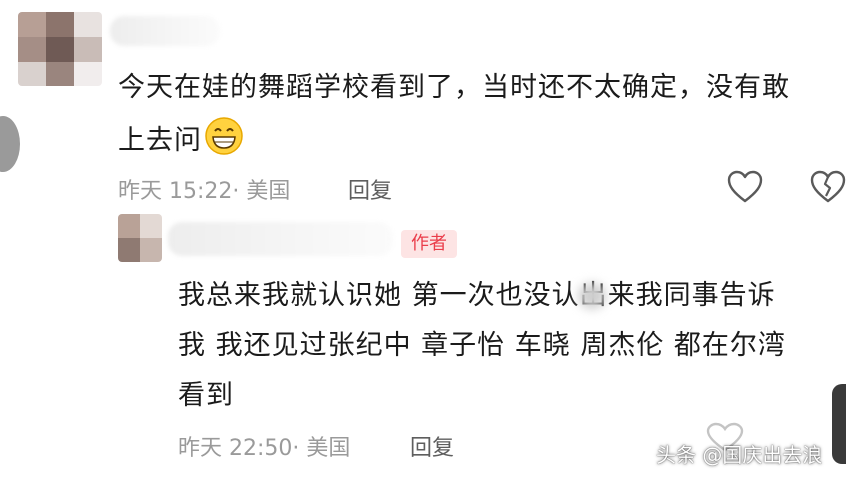 The height and width of the screenshot is (478, 846). I want to click on comment-text-line2-label: 上去问, so click(160, 140).